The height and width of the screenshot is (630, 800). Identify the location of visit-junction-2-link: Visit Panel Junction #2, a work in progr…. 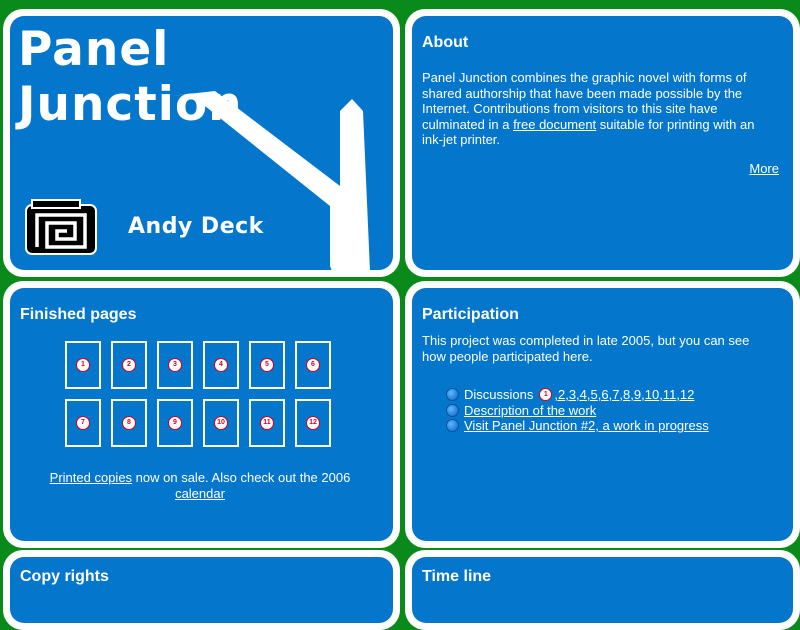
(586, 426).